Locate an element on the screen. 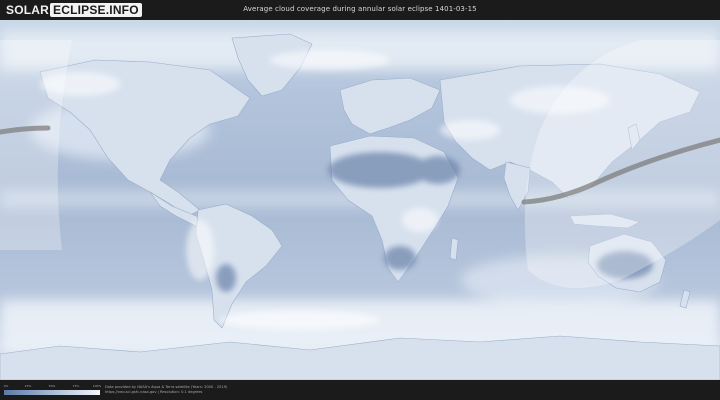 Image resolution: width=720 pixels, height=400 pixels. legend-tick-50: 50% is located at coordinates (52, 386).